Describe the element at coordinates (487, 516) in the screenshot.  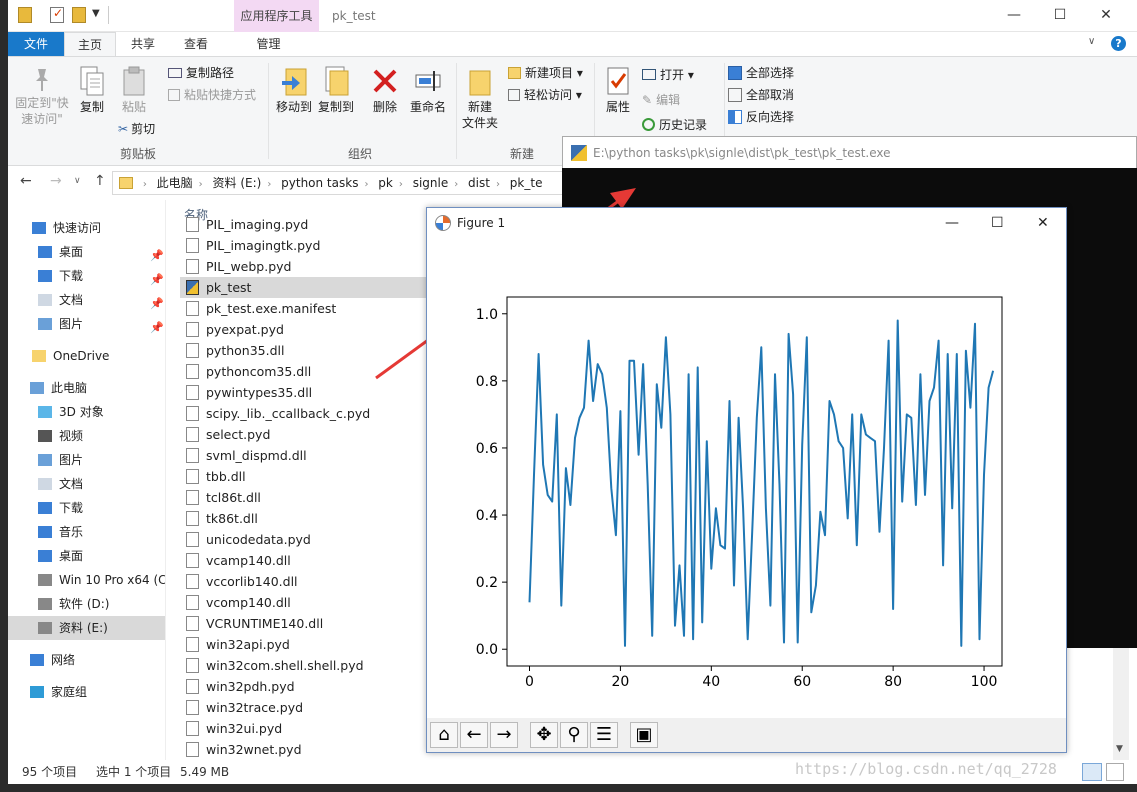
I see `y-tick-label: 0.4` at that location.